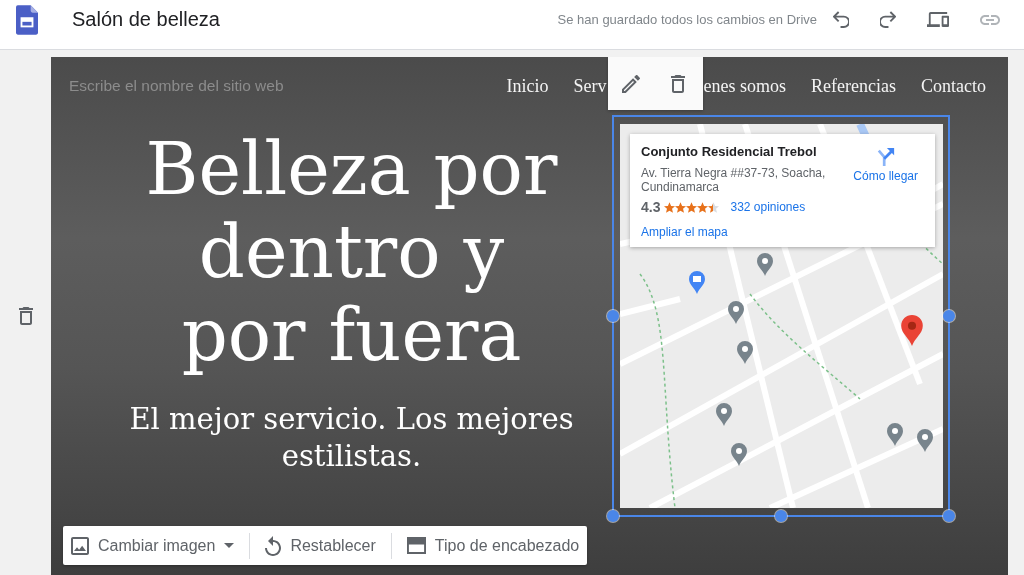  I want to click on image-menu-button: Cambiar imagen, so click(153, 545).